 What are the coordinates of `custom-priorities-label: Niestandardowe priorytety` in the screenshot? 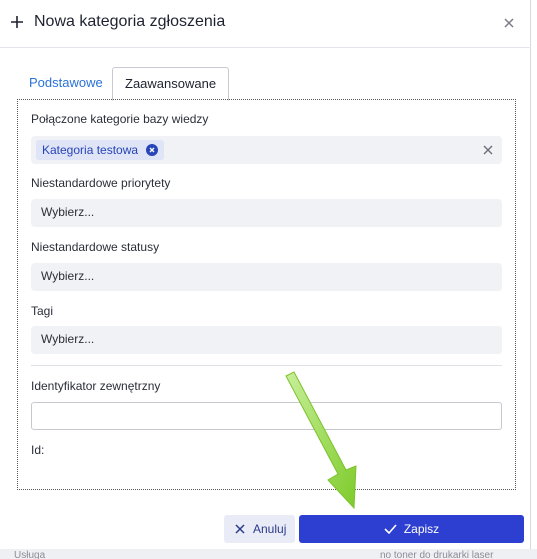 It's located at (101, 183).